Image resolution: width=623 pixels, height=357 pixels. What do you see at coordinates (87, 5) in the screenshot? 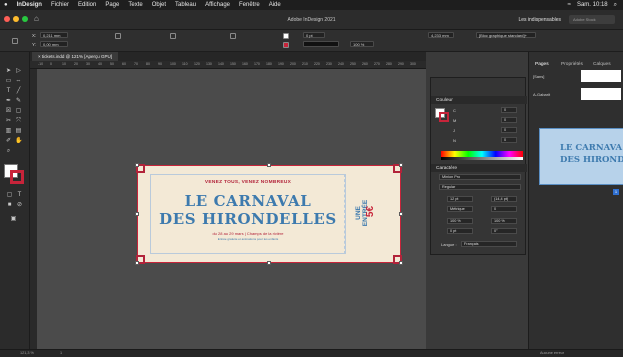
I see `menu-edition: Edition` at bounding box center [87, 5].